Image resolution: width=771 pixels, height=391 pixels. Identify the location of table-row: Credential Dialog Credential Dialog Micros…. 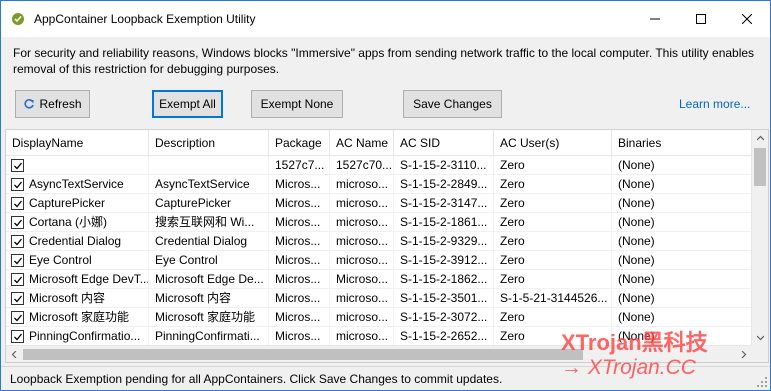
(379, 241).